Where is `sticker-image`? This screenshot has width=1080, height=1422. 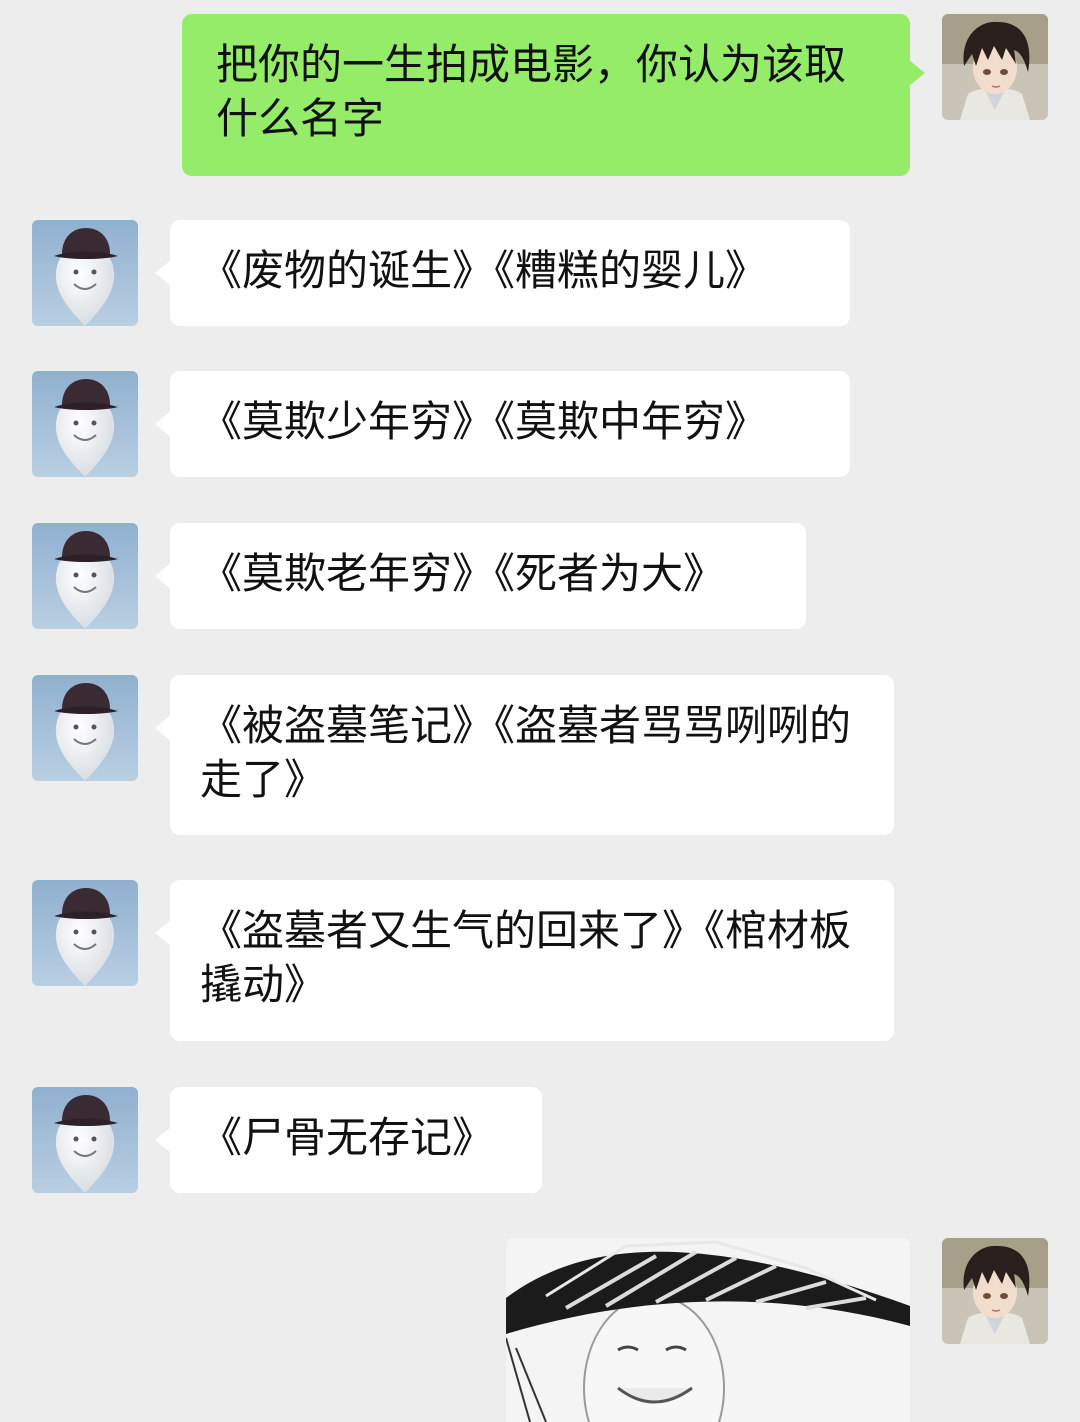 sticker-image is located at coordinates (708, 1330).